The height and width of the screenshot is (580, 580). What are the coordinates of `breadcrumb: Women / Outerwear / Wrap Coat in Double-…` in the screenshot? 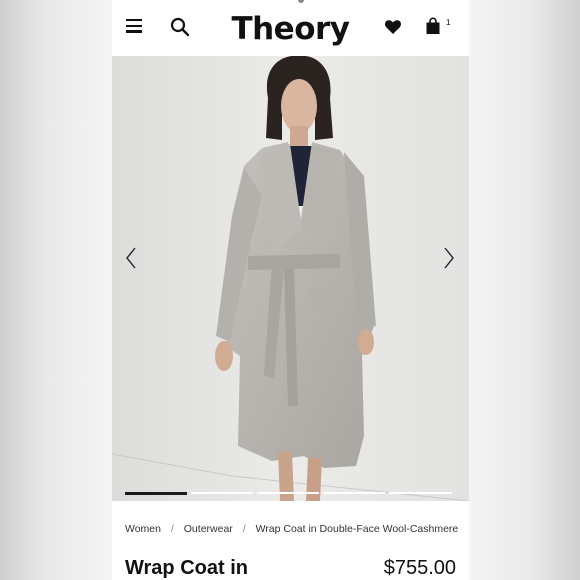 It's located at (295, 529).